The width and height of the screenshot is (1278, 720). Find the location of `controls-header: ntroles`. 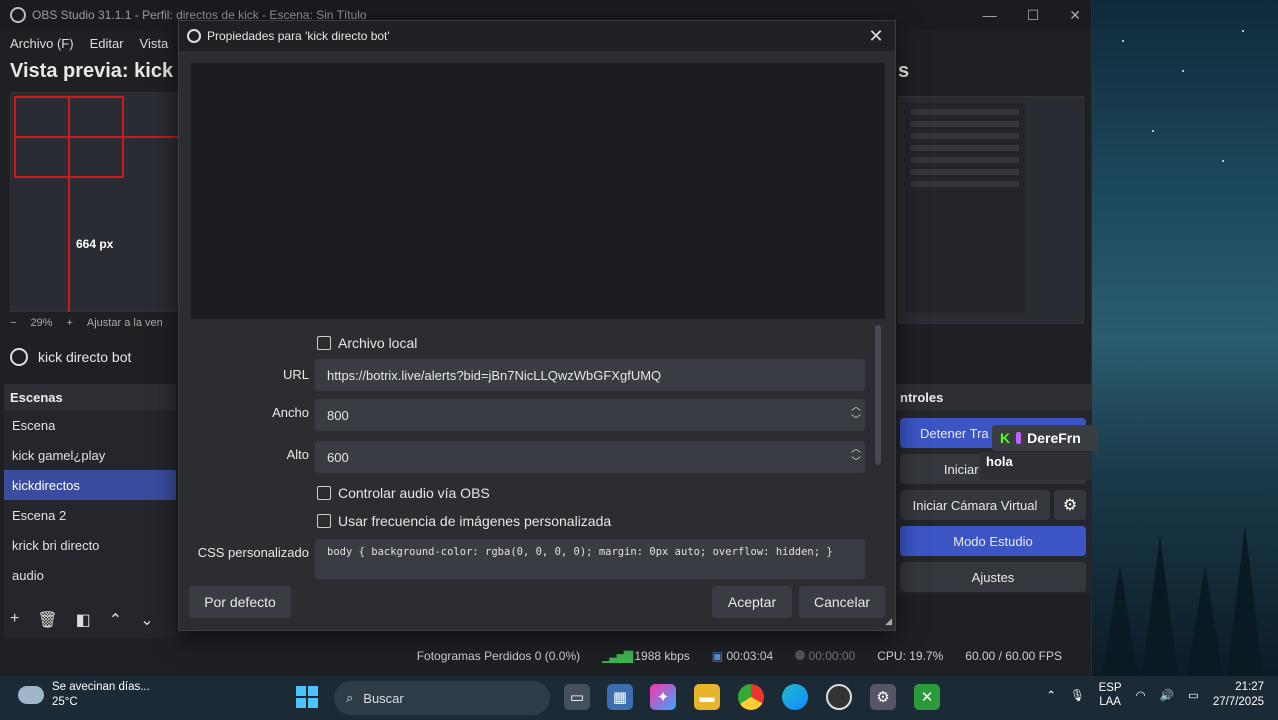

controls-header: ntroles is located at coordinates (994, 397).